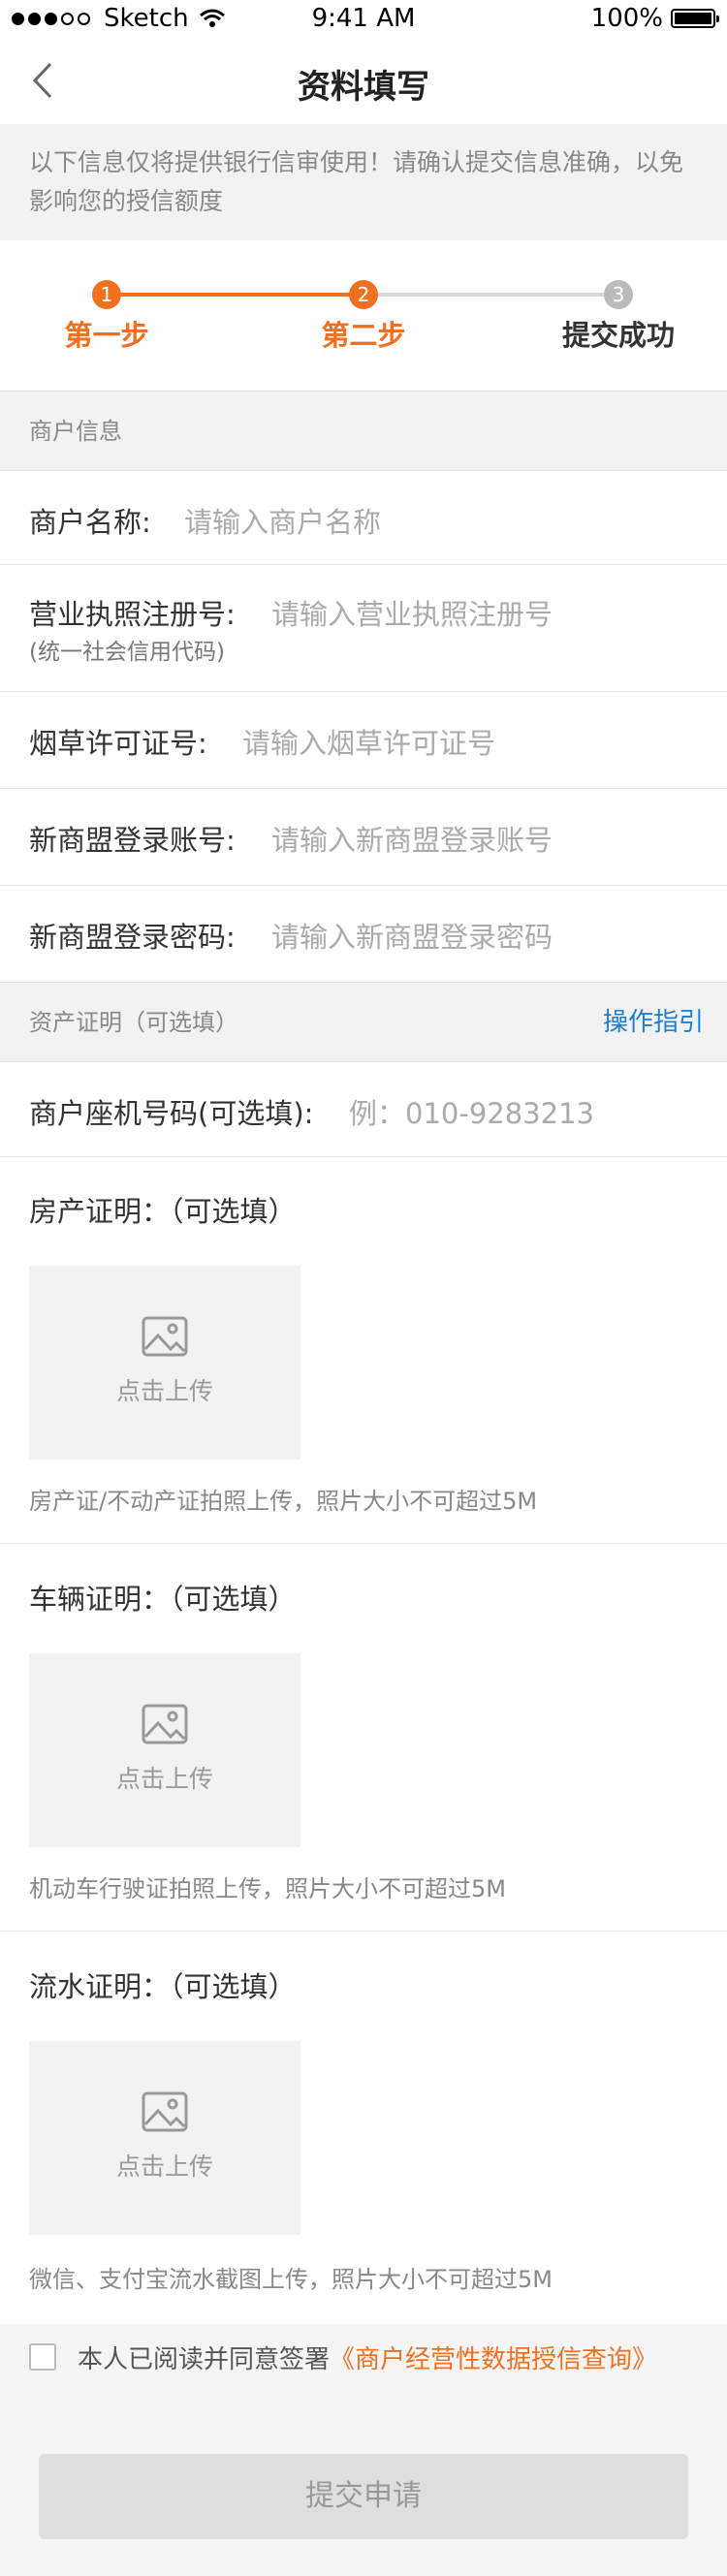 This screenshot has height=2576, width=727. Describe the element at coordinates (132, 840) in the screenshot. I see `field-label: 新商盟登录账号:` at that location.